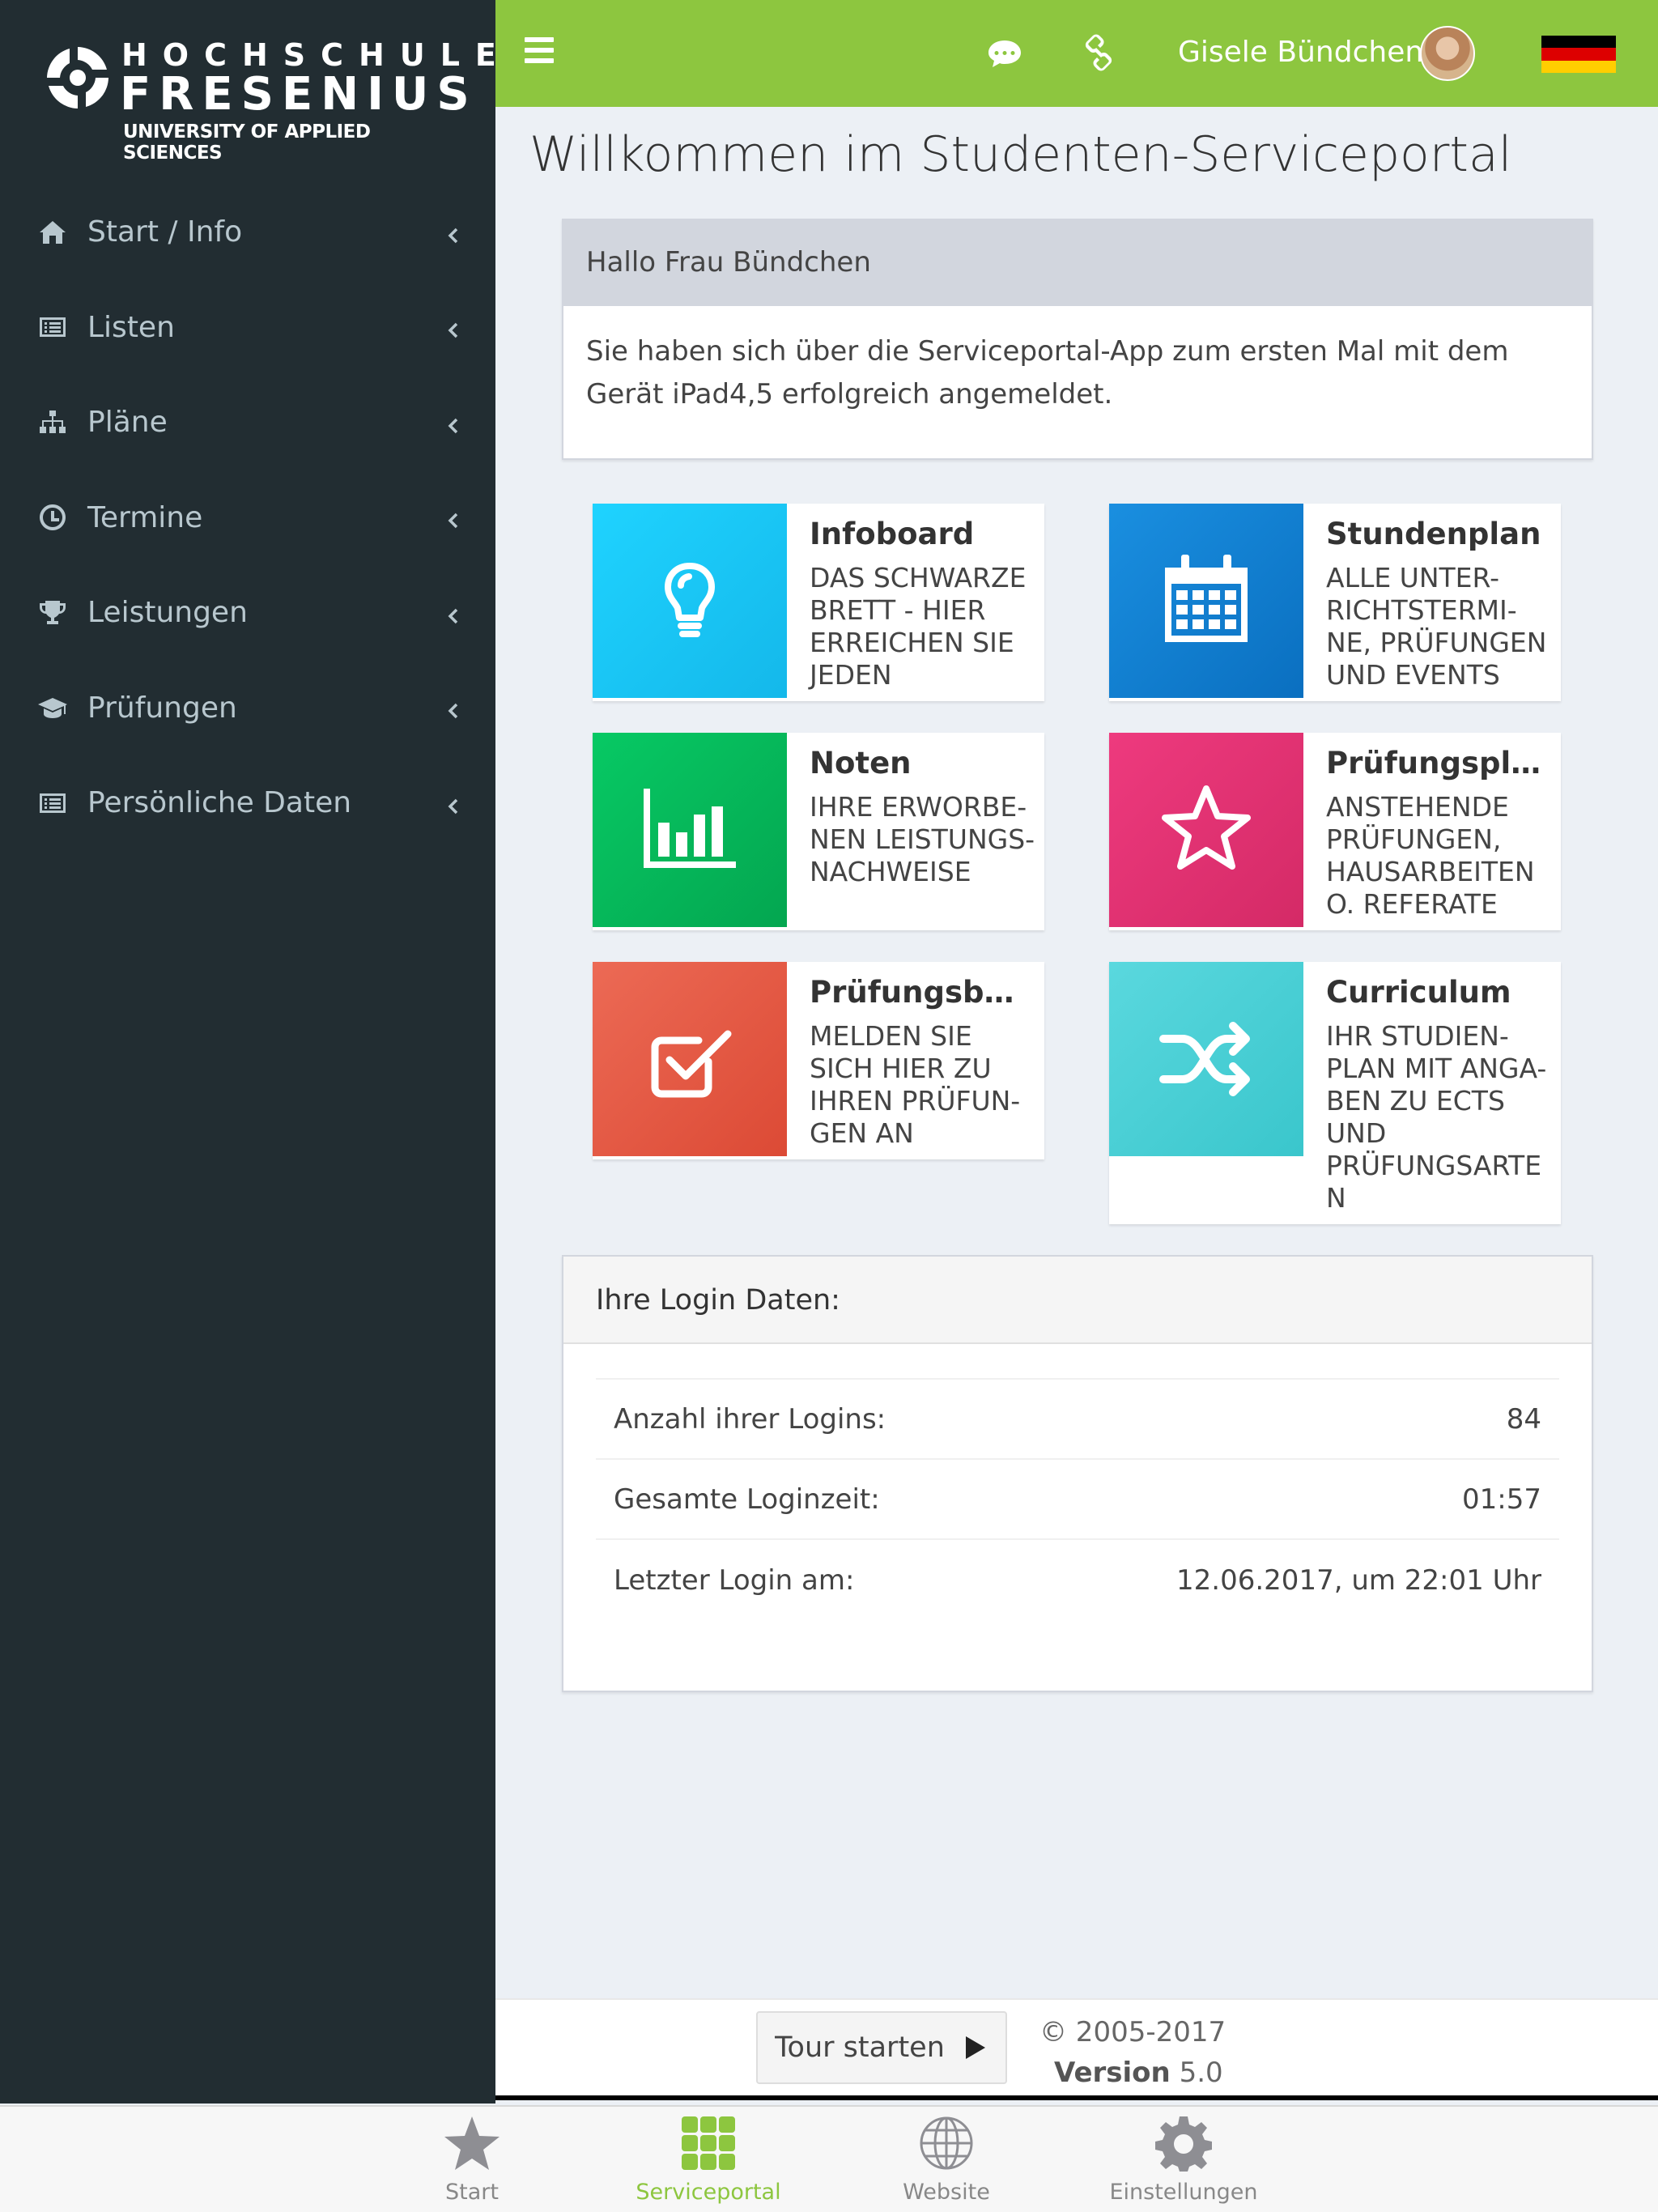 This screenshot has width=1658, height=2212. Describe the element at coordinates (539, 54) in the screenshot. I see `menu-toggle-icon` at that location.